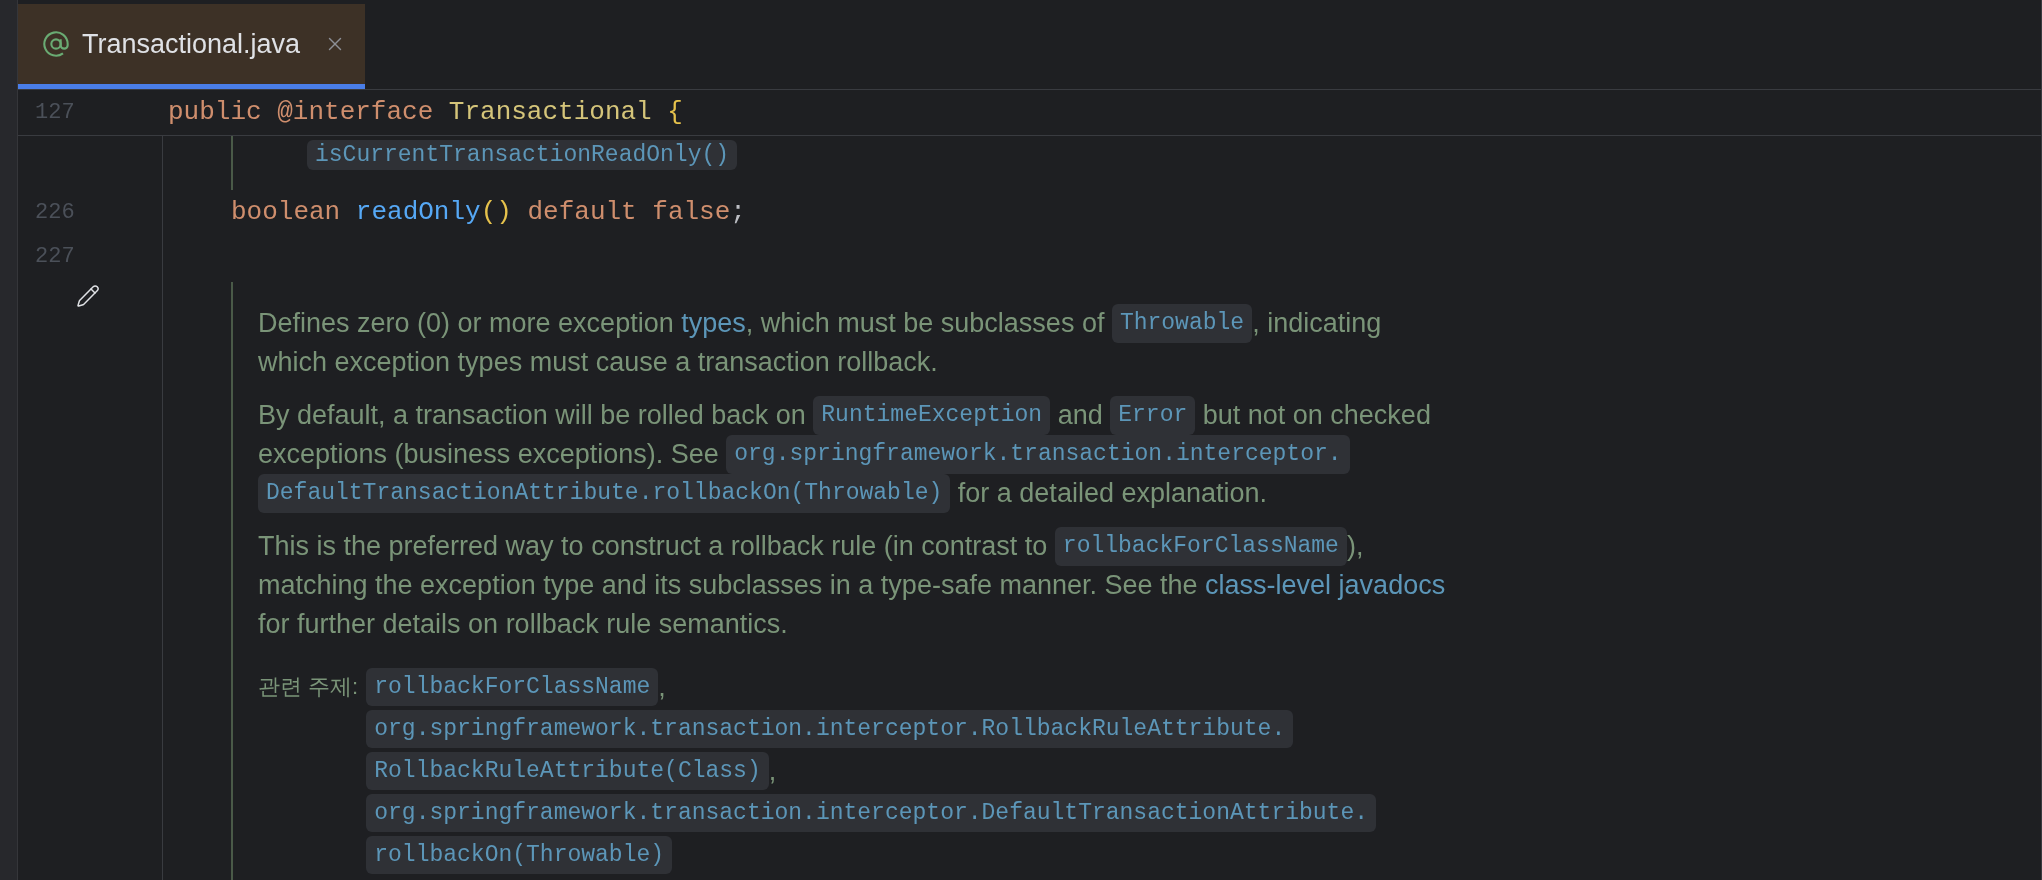 The width and height of the screenshot is (2042, 880). Describe the element at coordinates (1316, 416) in the screenshot. I see `doc-text: but not on checked` at that location.